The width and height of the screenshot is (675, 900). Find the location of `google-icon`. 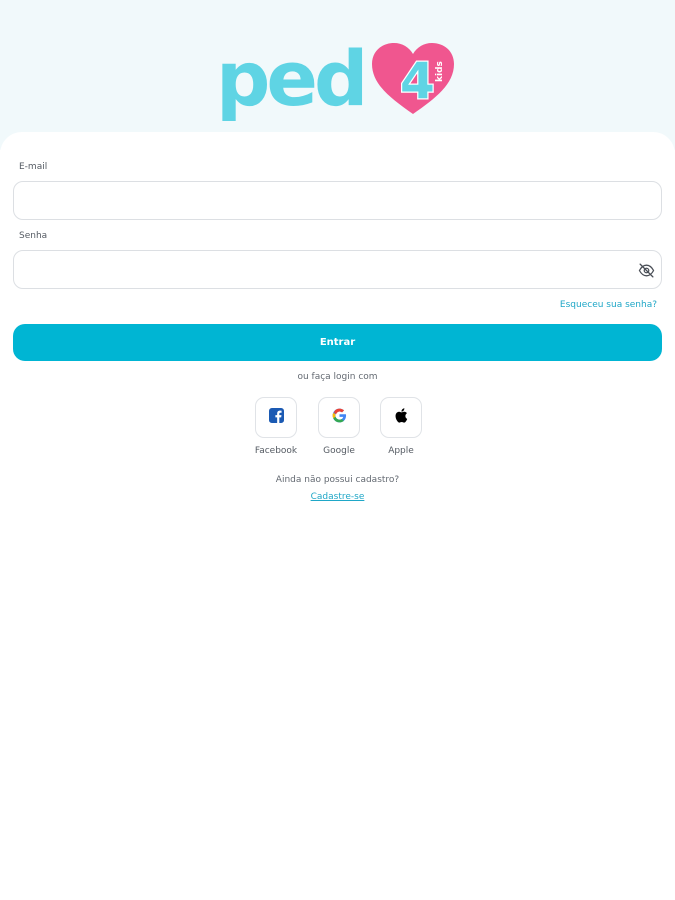

google-icon is located at coordinates (339, 417).